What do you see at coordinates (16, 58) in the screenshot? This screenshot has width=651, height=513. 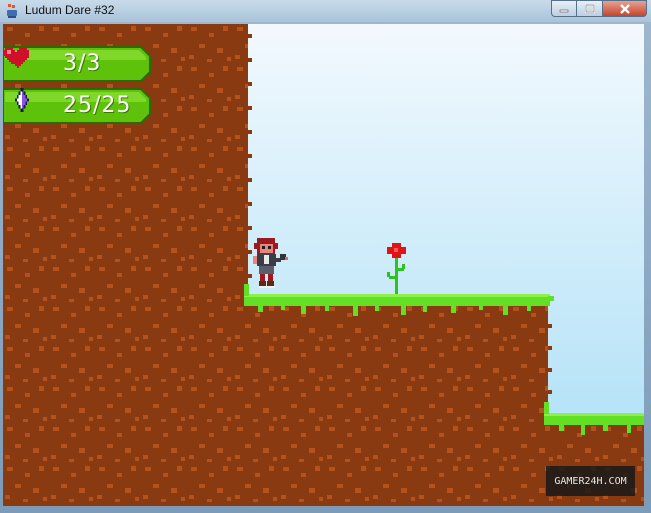 I see `heart-icon` at bounding box center [16, 58].